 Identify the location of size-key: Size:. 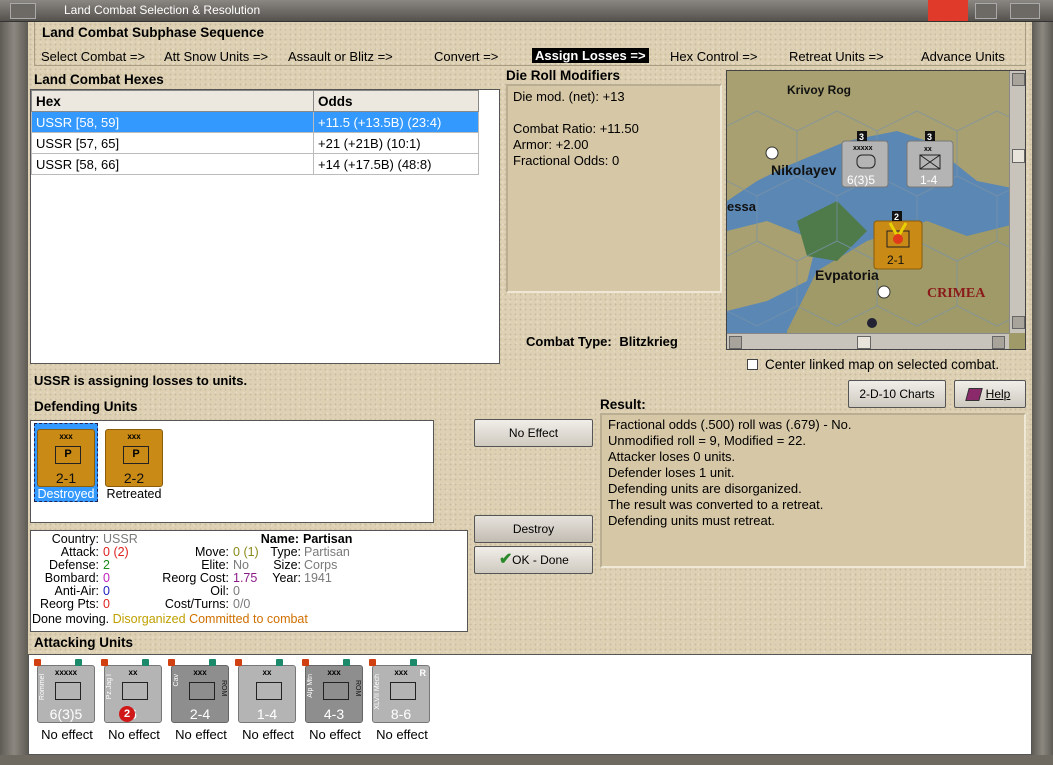
(287, 565).